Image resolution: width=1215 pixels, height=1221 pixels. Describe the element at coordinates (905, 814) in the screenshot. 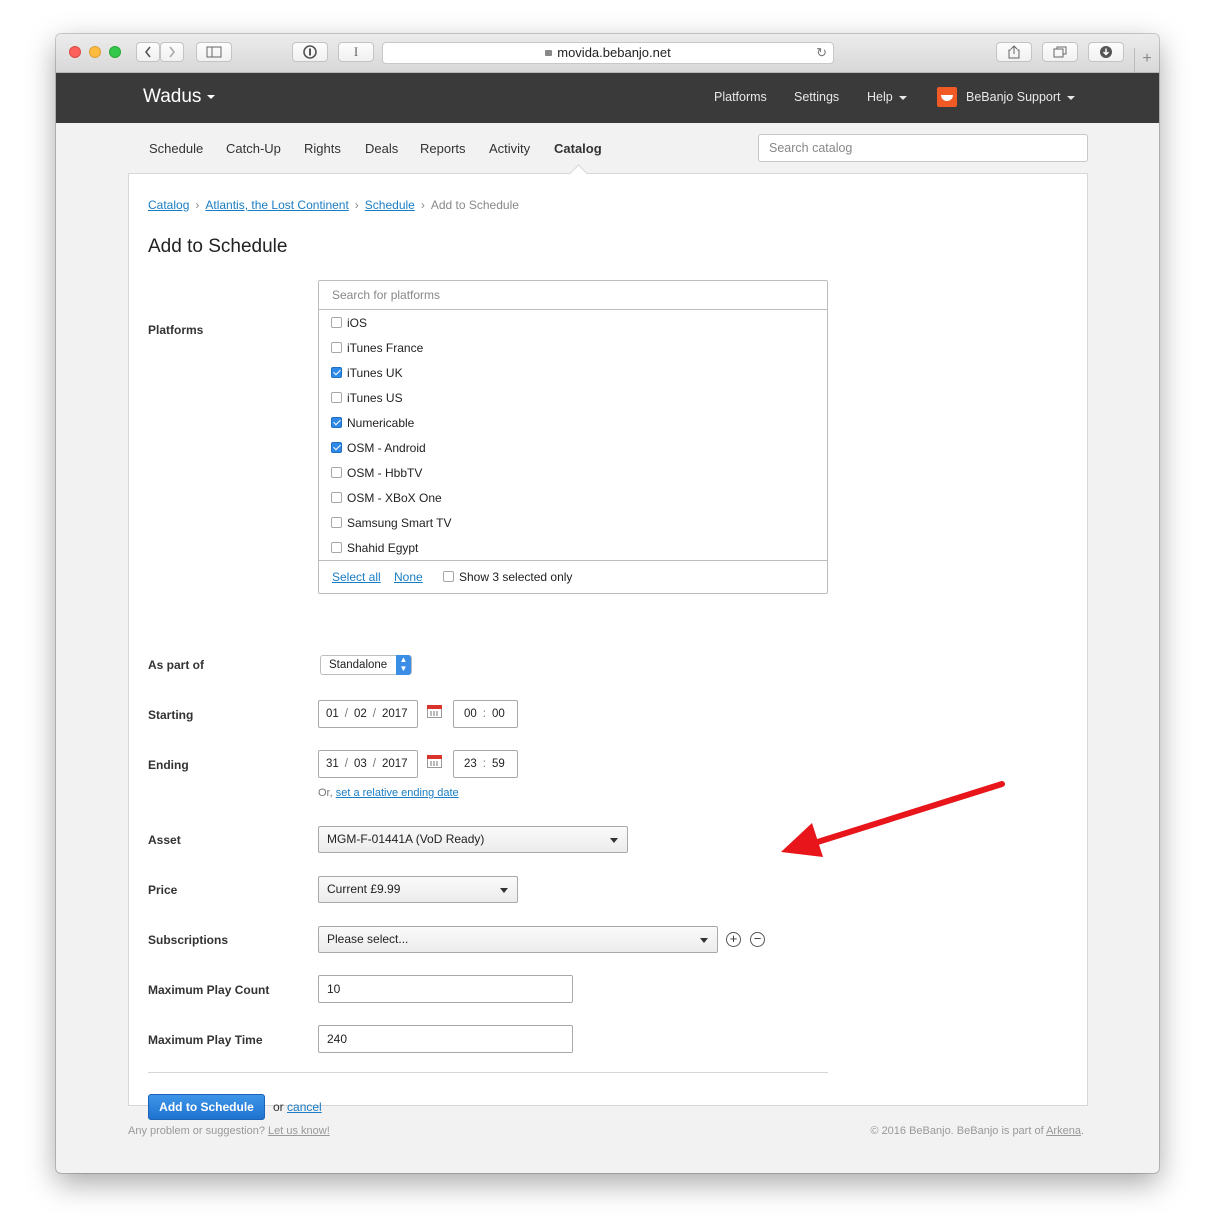

I see `annotation-arrow-shaft` at that location.